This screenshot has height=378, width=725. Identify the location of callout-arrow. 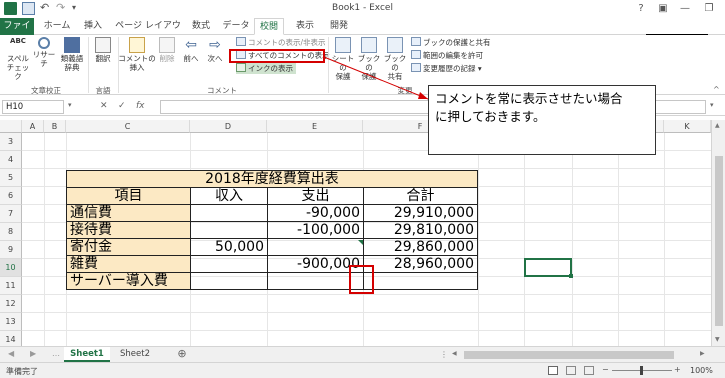
(376, 78).